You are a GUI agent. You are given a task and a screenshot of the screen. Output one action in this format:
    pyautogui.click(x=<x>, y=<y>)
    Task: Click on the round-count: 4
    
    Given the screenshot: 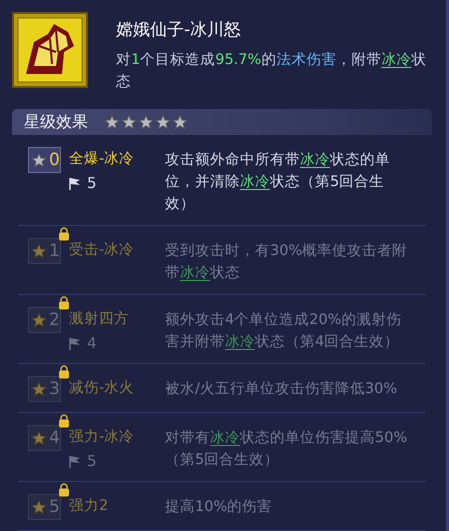 What is the action you would take?
    pyautogui.click(x=117, y=343)
    